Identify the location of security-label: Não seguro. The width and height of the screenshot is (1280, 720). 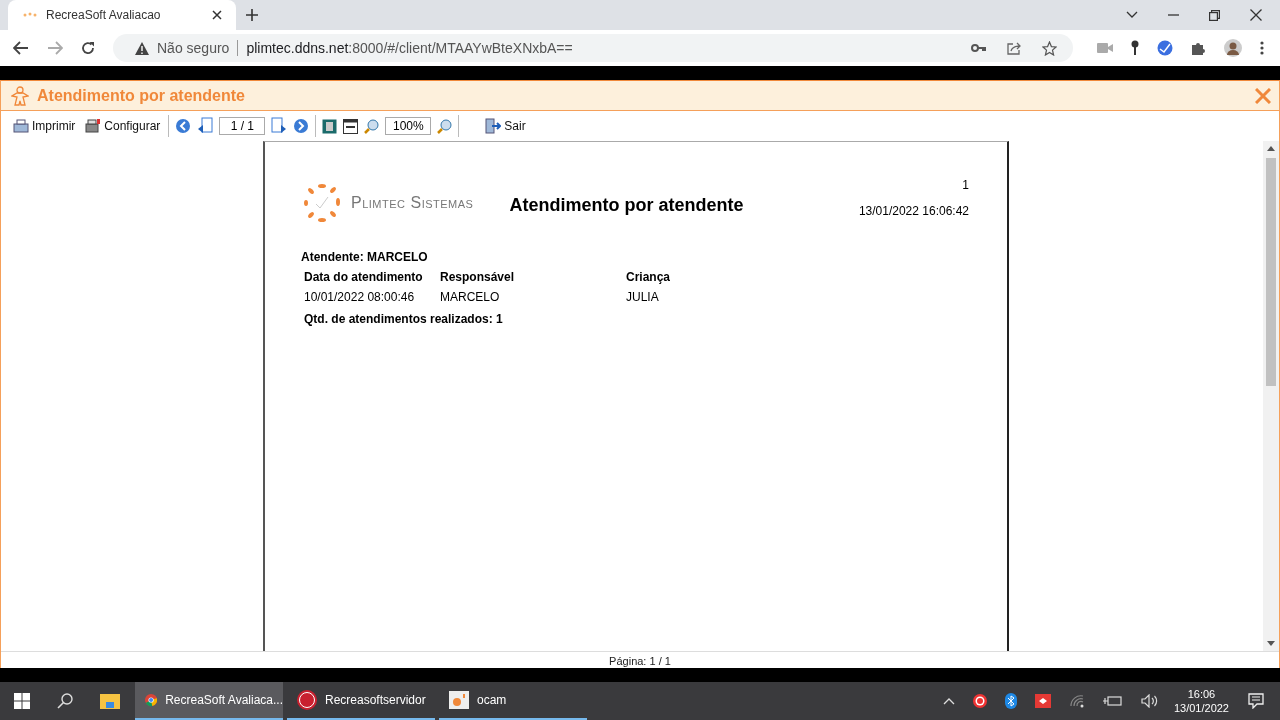
(193, 48).